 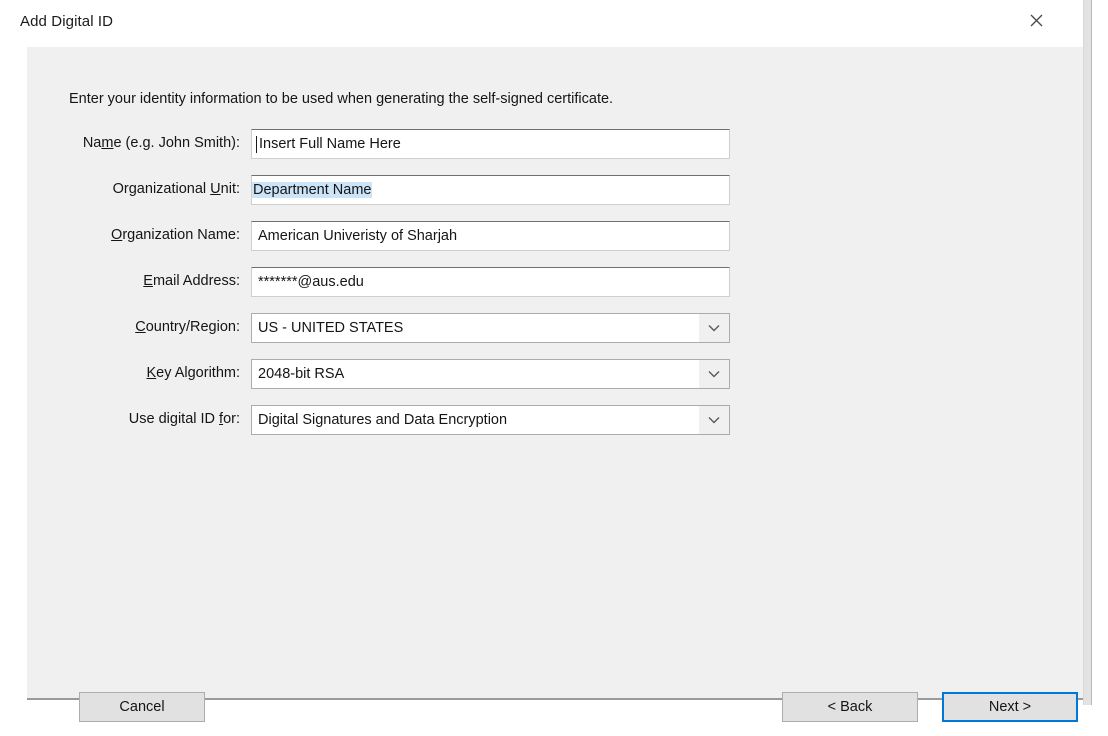 I want to click on label-use-part2: or:, so click(x=231, y=419).